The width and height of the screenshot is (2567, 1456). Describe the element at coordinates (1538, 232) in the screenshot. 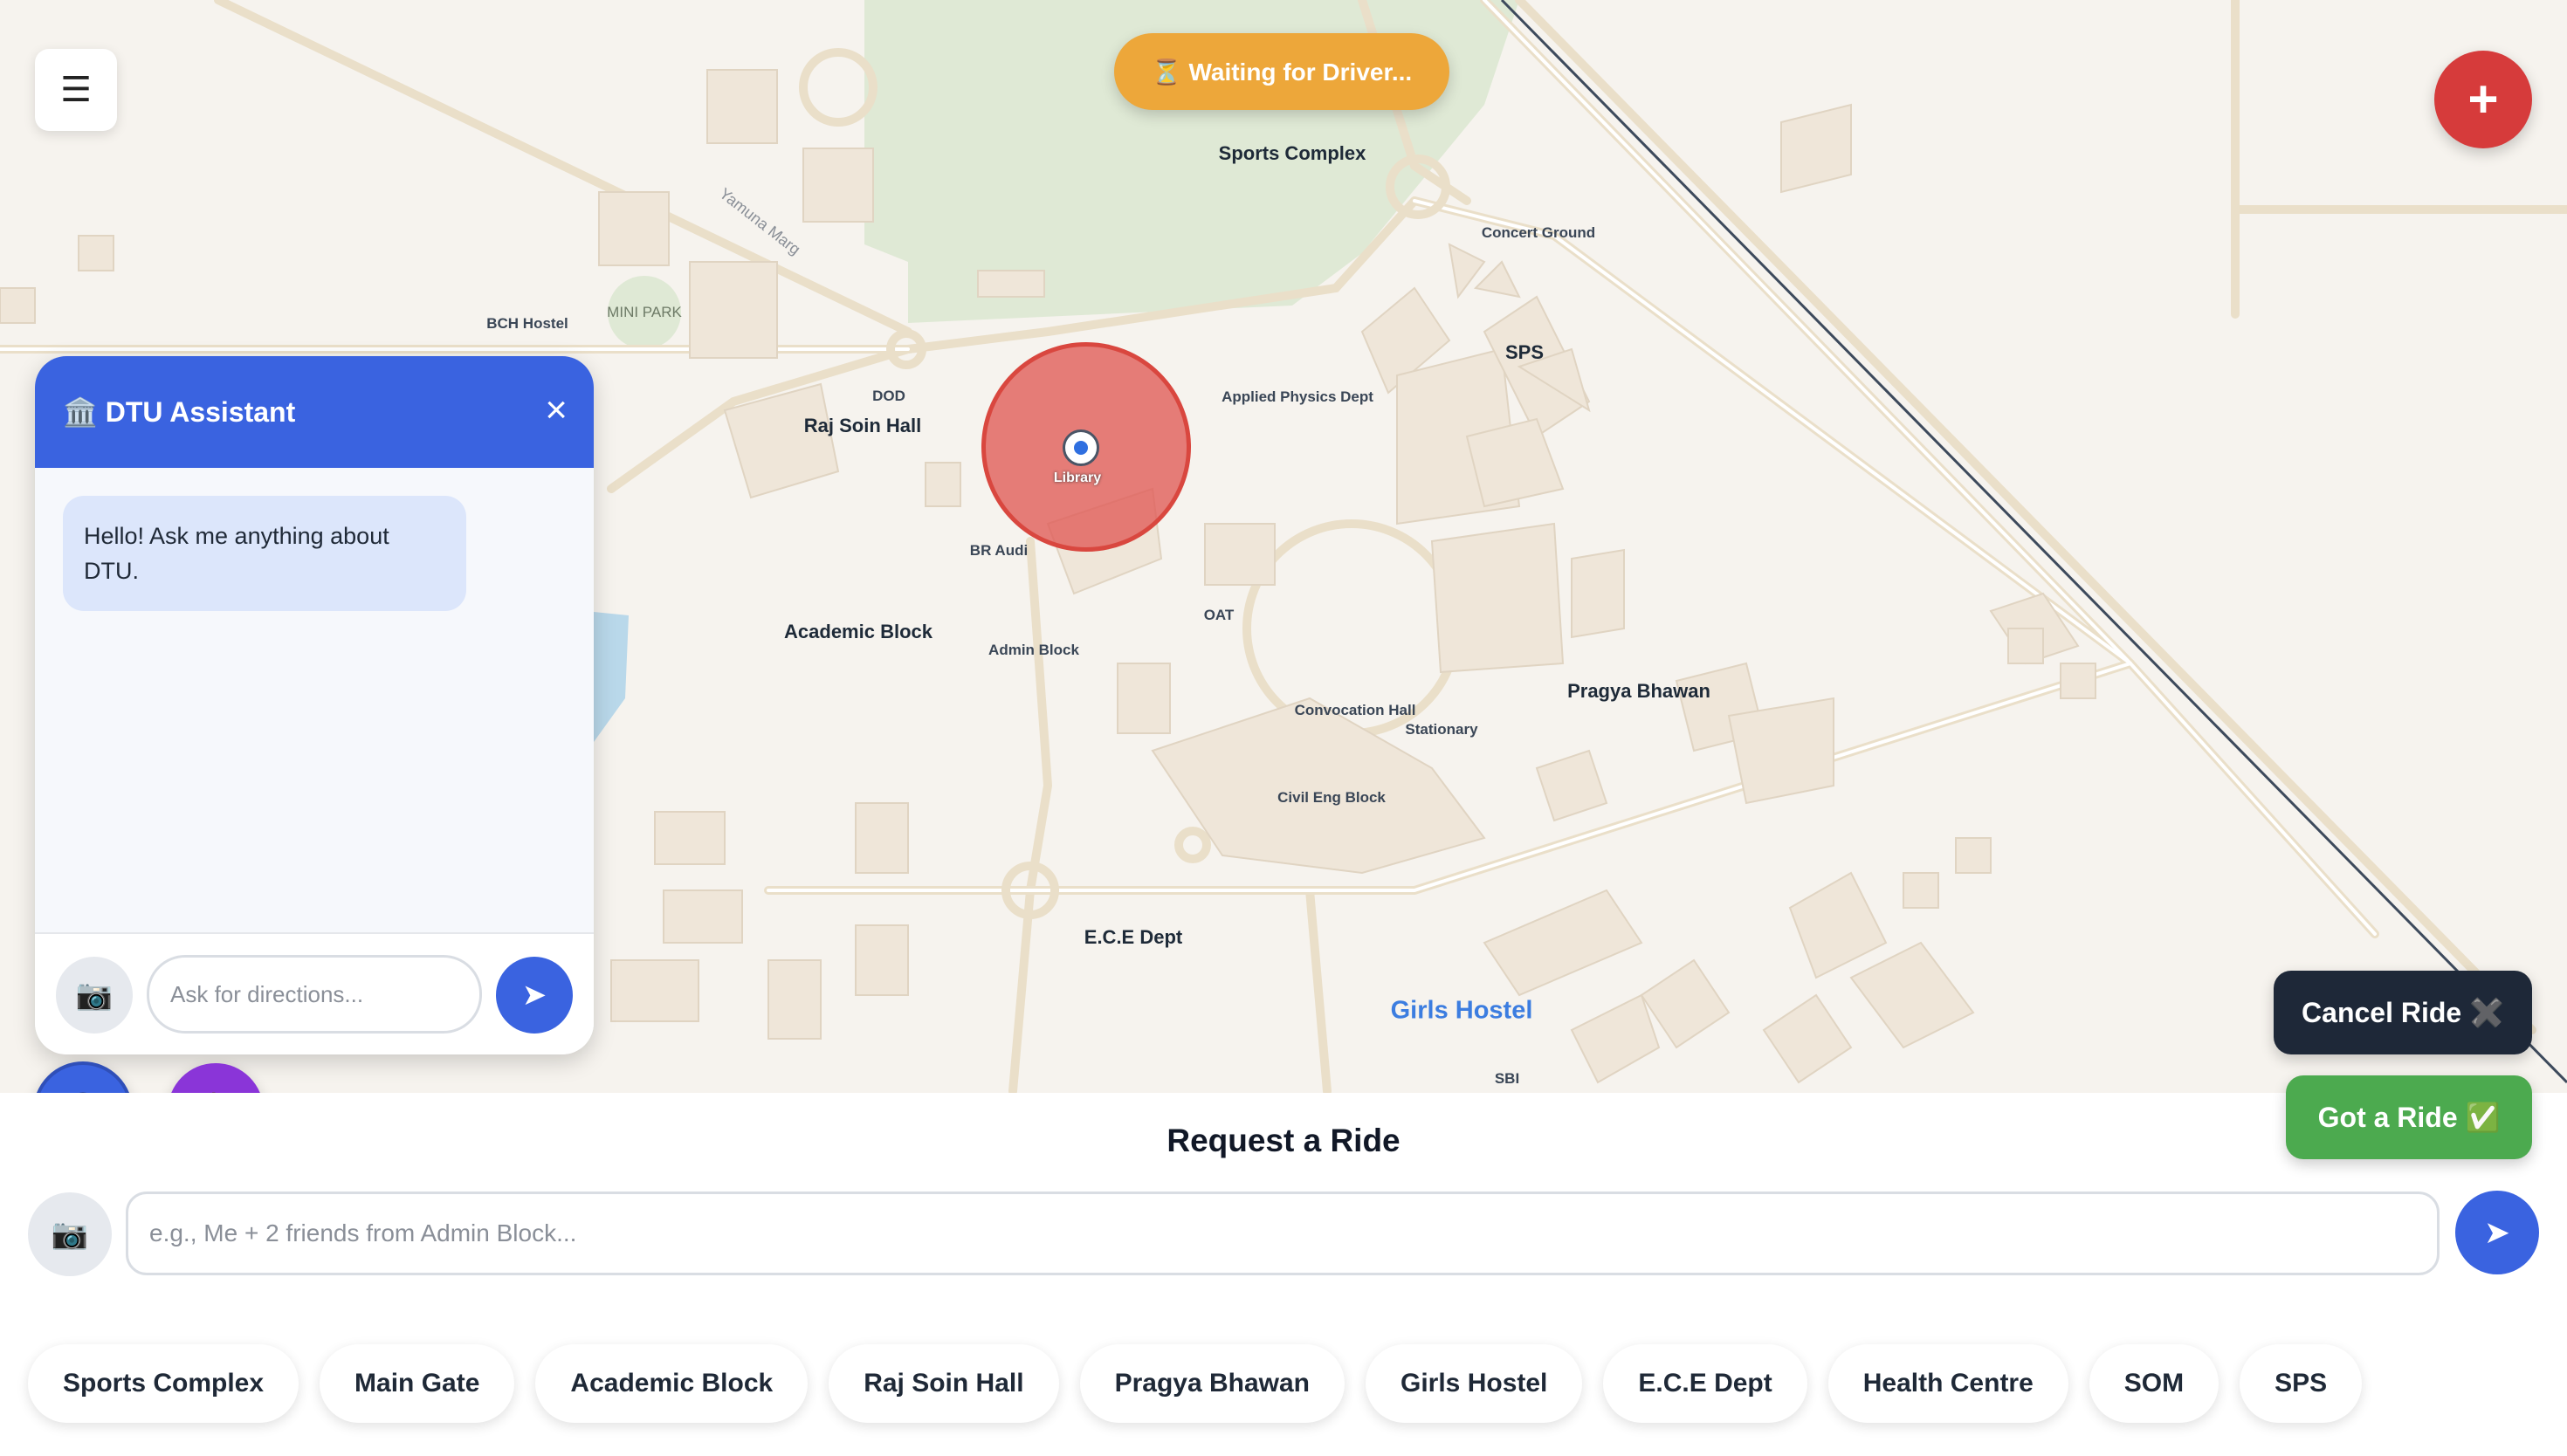

I see `map-label-concert-ground: Concert Ground` at that location.